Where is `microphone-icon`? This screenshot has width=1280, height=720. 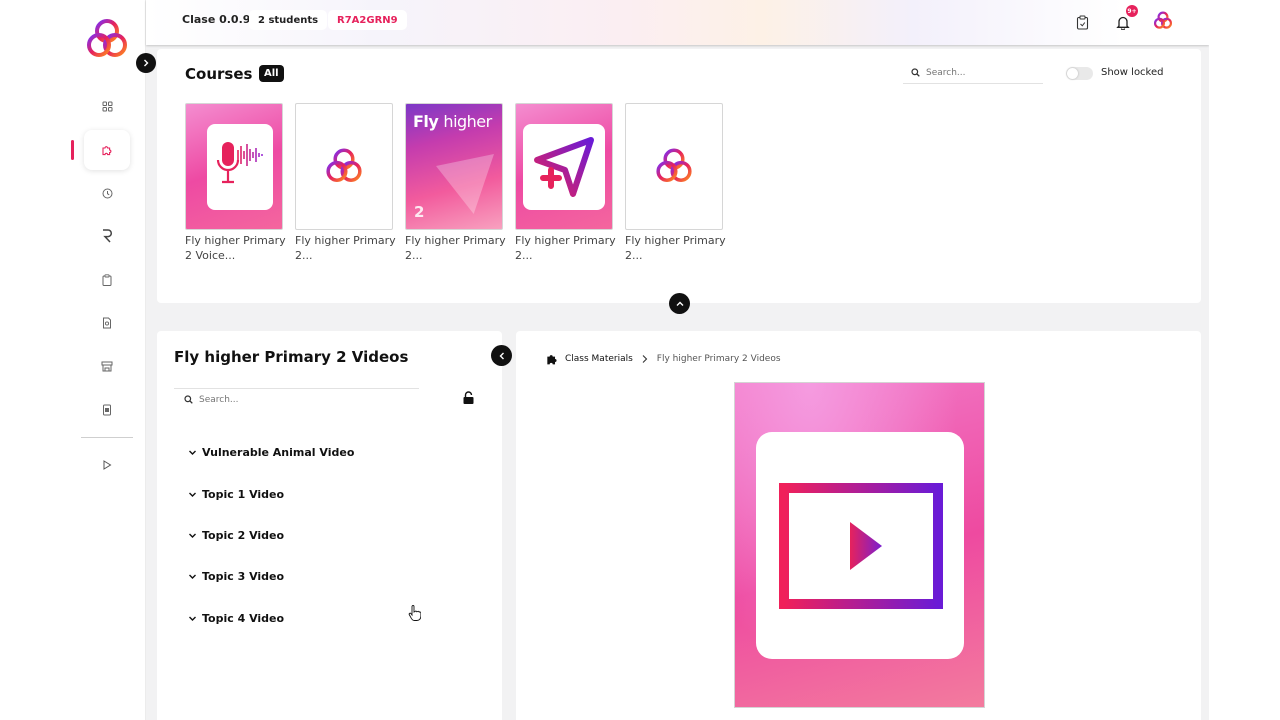
microphone-icon is located at coordinates (239, 163).